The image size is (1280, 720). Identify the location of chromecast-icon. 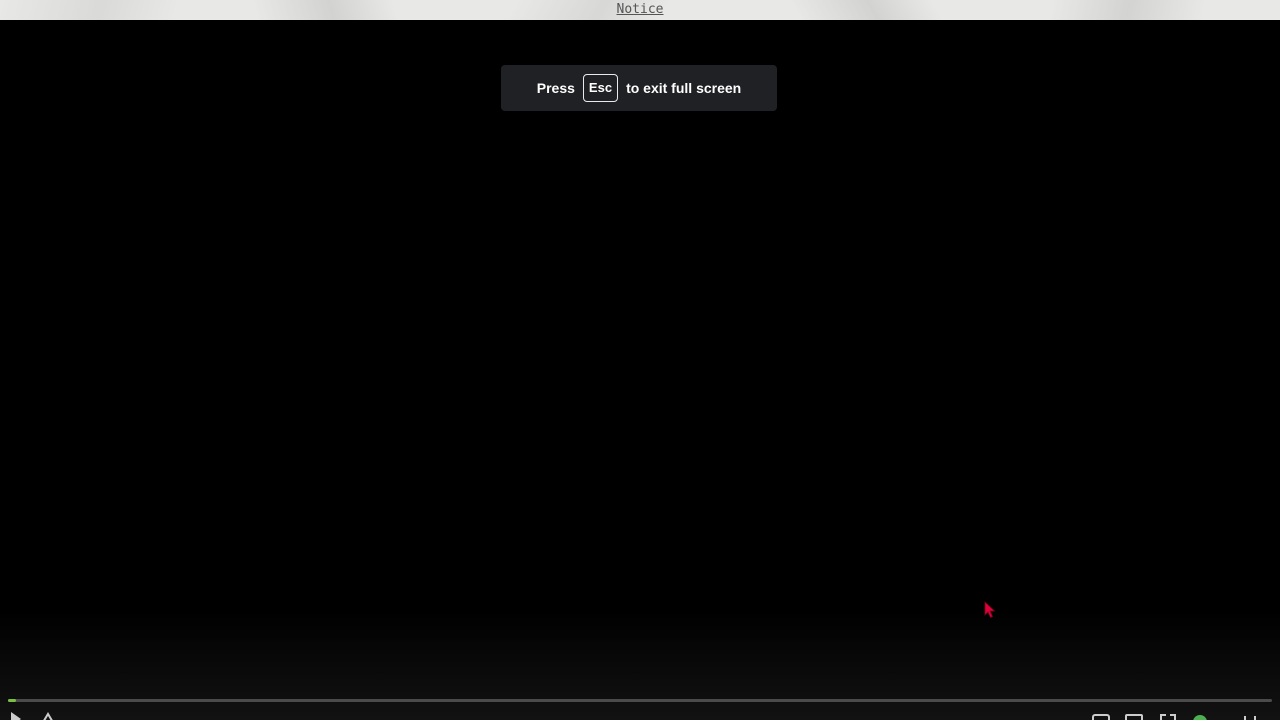
(1200, 716).